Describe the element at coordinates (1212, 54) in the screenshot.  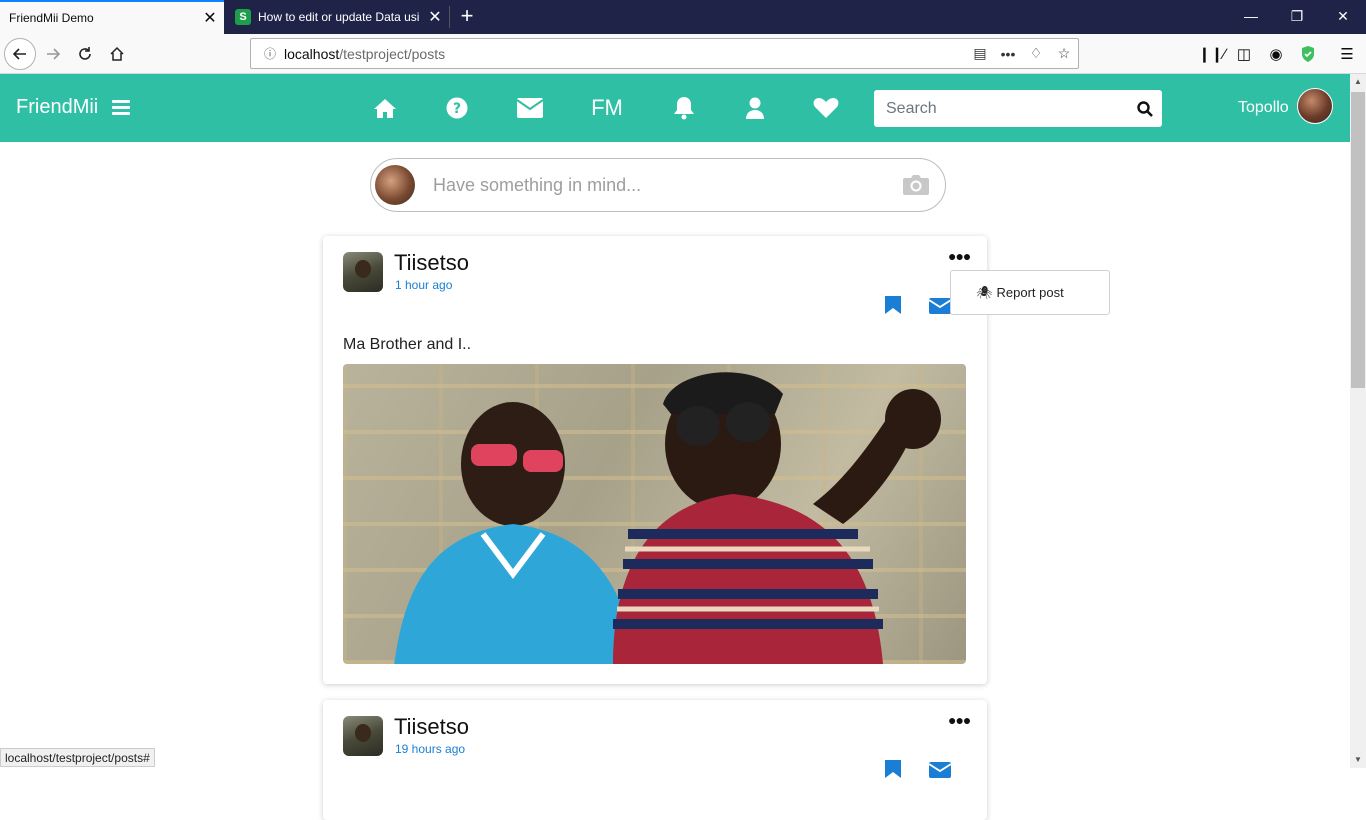
I see `library-icon: ❙❙∕` at that location.